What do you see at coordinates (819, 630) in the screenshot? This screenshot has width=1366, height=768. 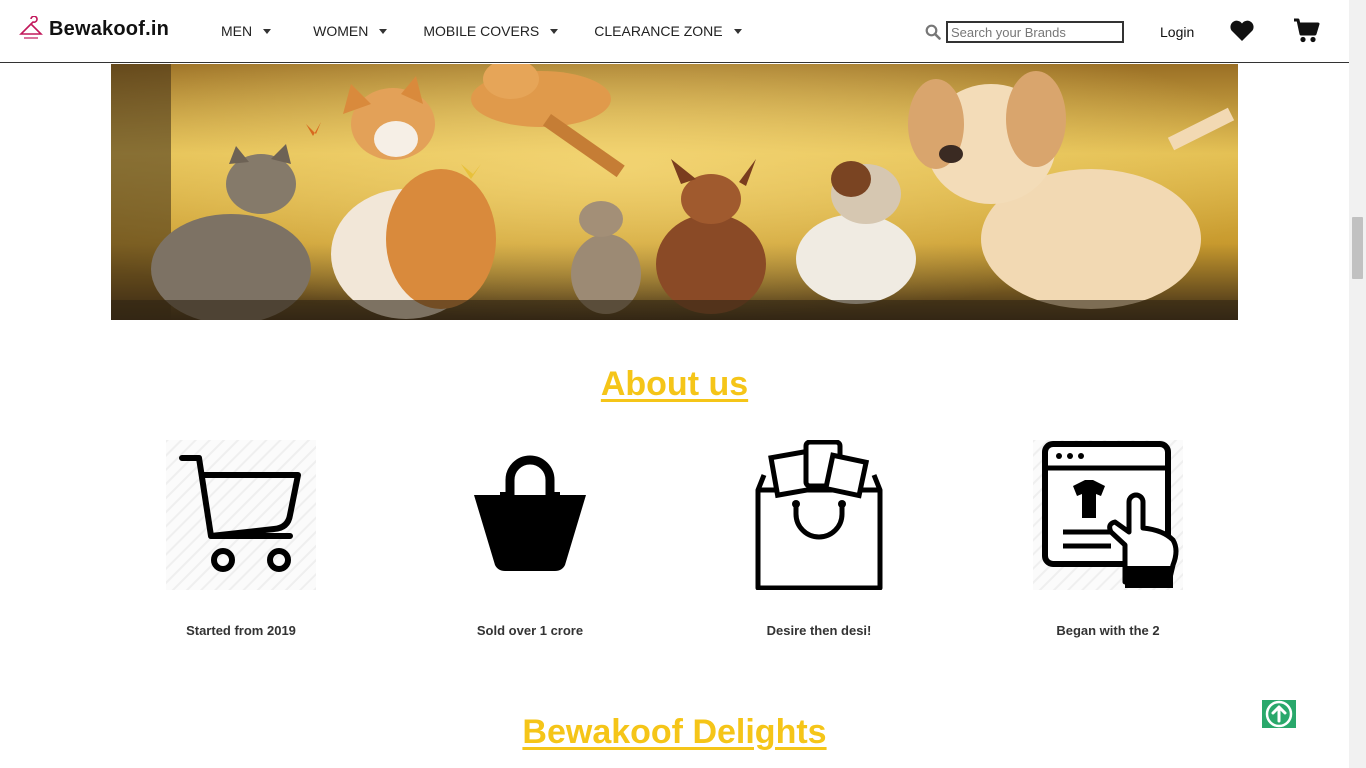 I see `feature-caption: Desire then desi!` at bounding box center [819, 630].